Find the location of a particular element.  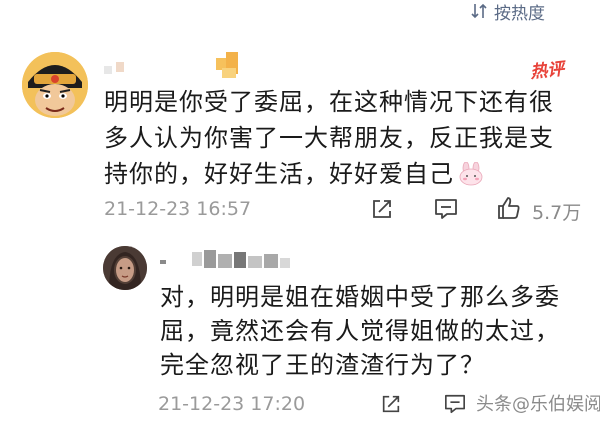

sort-toggle: 按热度 is located at coordinates (507, 12).